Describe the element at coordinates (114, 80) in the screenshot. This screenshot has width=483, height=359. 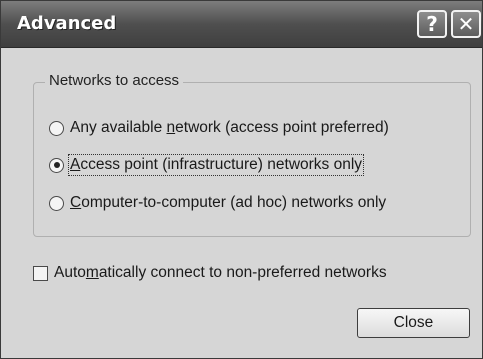
I see `networks-group-legend: Networks to access` at that location.